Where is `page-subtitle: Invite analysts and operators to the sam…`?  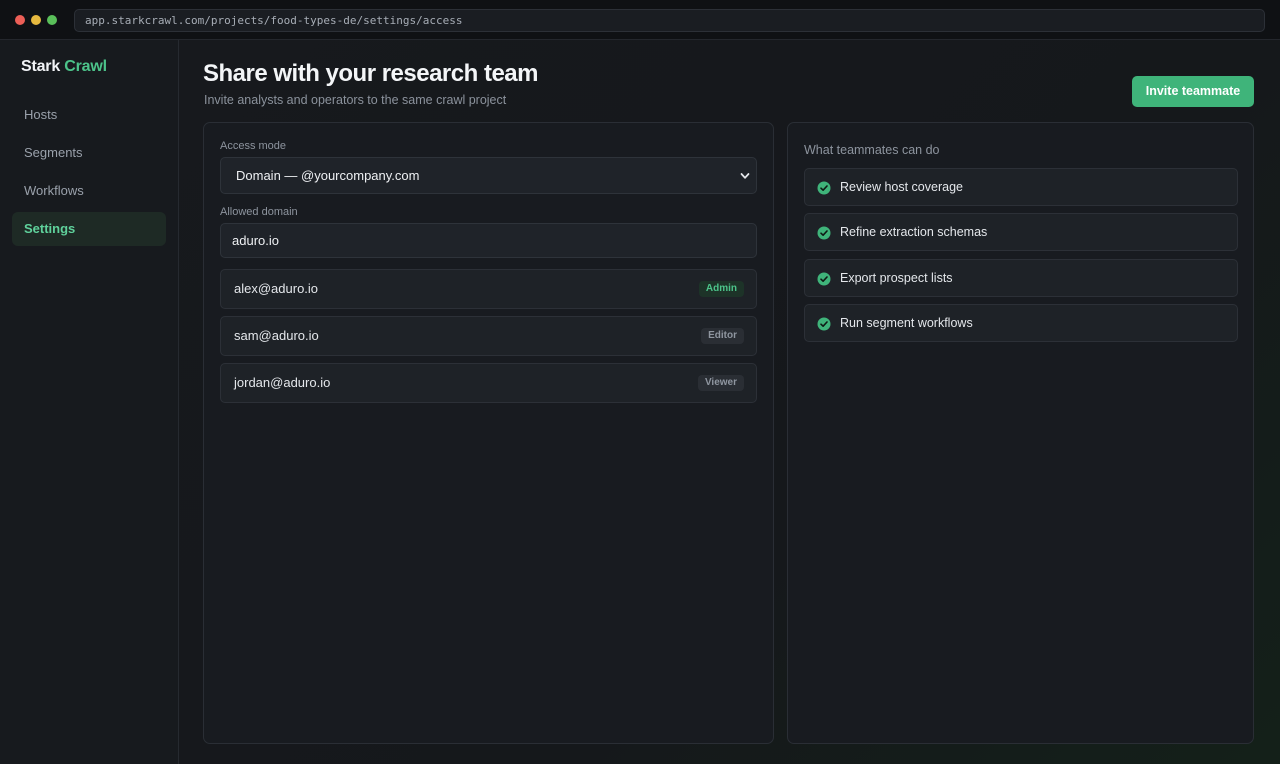 page-subtitle: Invite analysts and operators to the sam… is located at coordinates (355, 100).